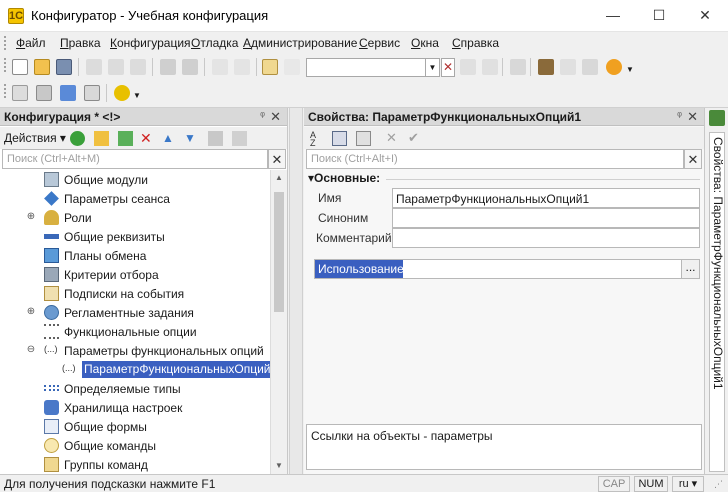 The width and height of the screenshot is (728, 492). What do you see at coordinates (296, 291) in the screenshot?
I see `panel-splitter` at bounding box center [296, 291].